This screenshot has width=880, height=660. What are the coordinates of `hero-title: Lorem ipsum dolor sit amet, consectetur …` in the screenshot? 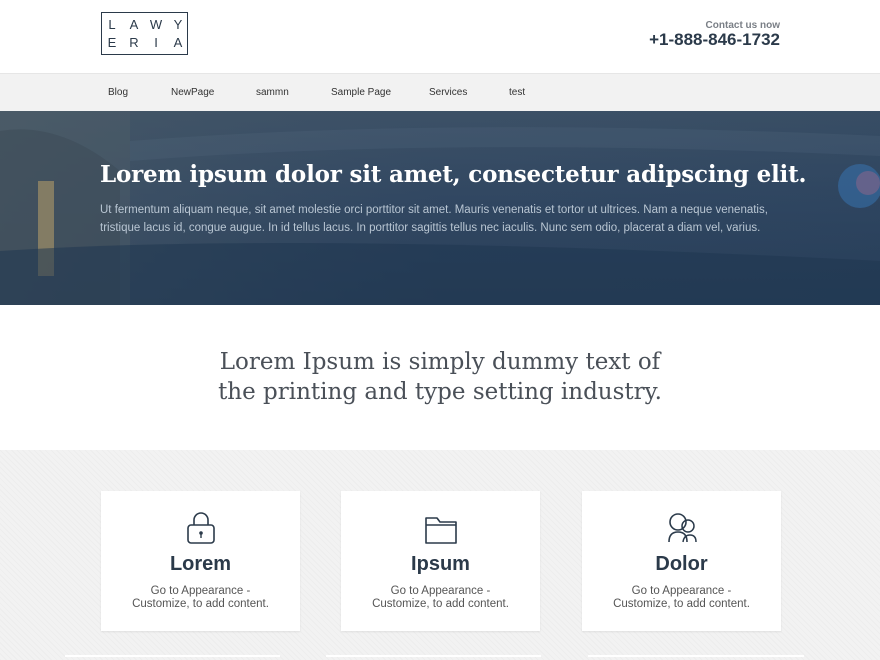 It's located at (453, 174).